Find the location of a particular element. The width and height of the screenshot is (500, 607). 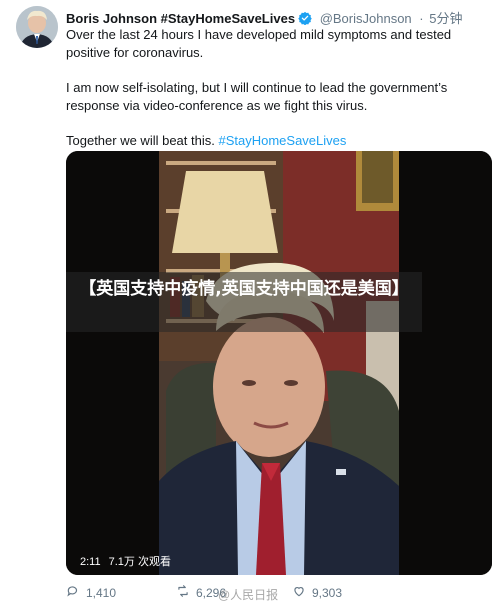

video-duration: 2:11 is located at coordinates (90, 562).